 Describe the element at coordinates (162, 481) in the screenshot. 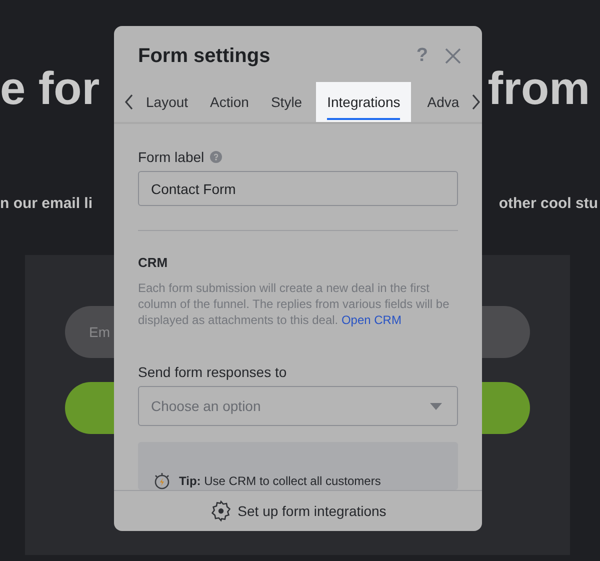

I see `stopwatch-icon` at that location.